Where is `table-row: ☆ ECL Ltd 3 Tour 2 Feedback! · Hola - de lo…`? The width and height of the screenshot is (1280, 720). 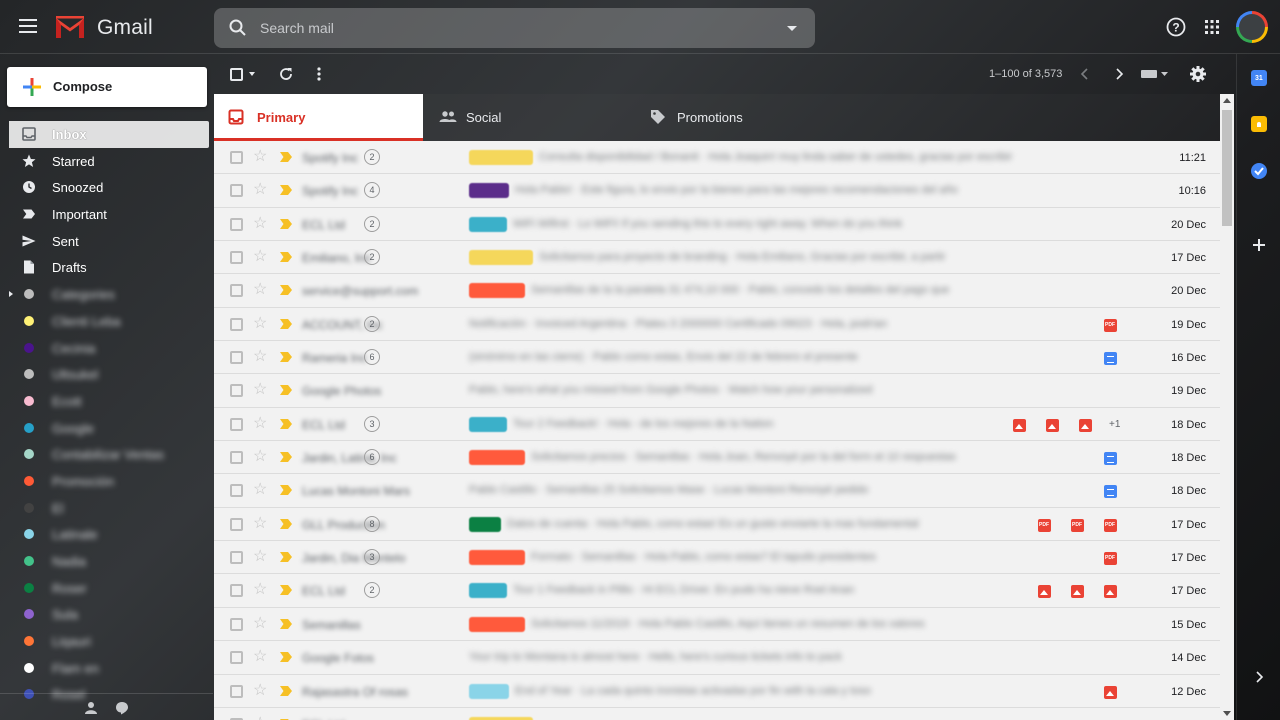 table-row: ☆ ECL Ltd 3 Tour 2 Feedback! · Hola - de lo… is located at coordinates (717, 424).